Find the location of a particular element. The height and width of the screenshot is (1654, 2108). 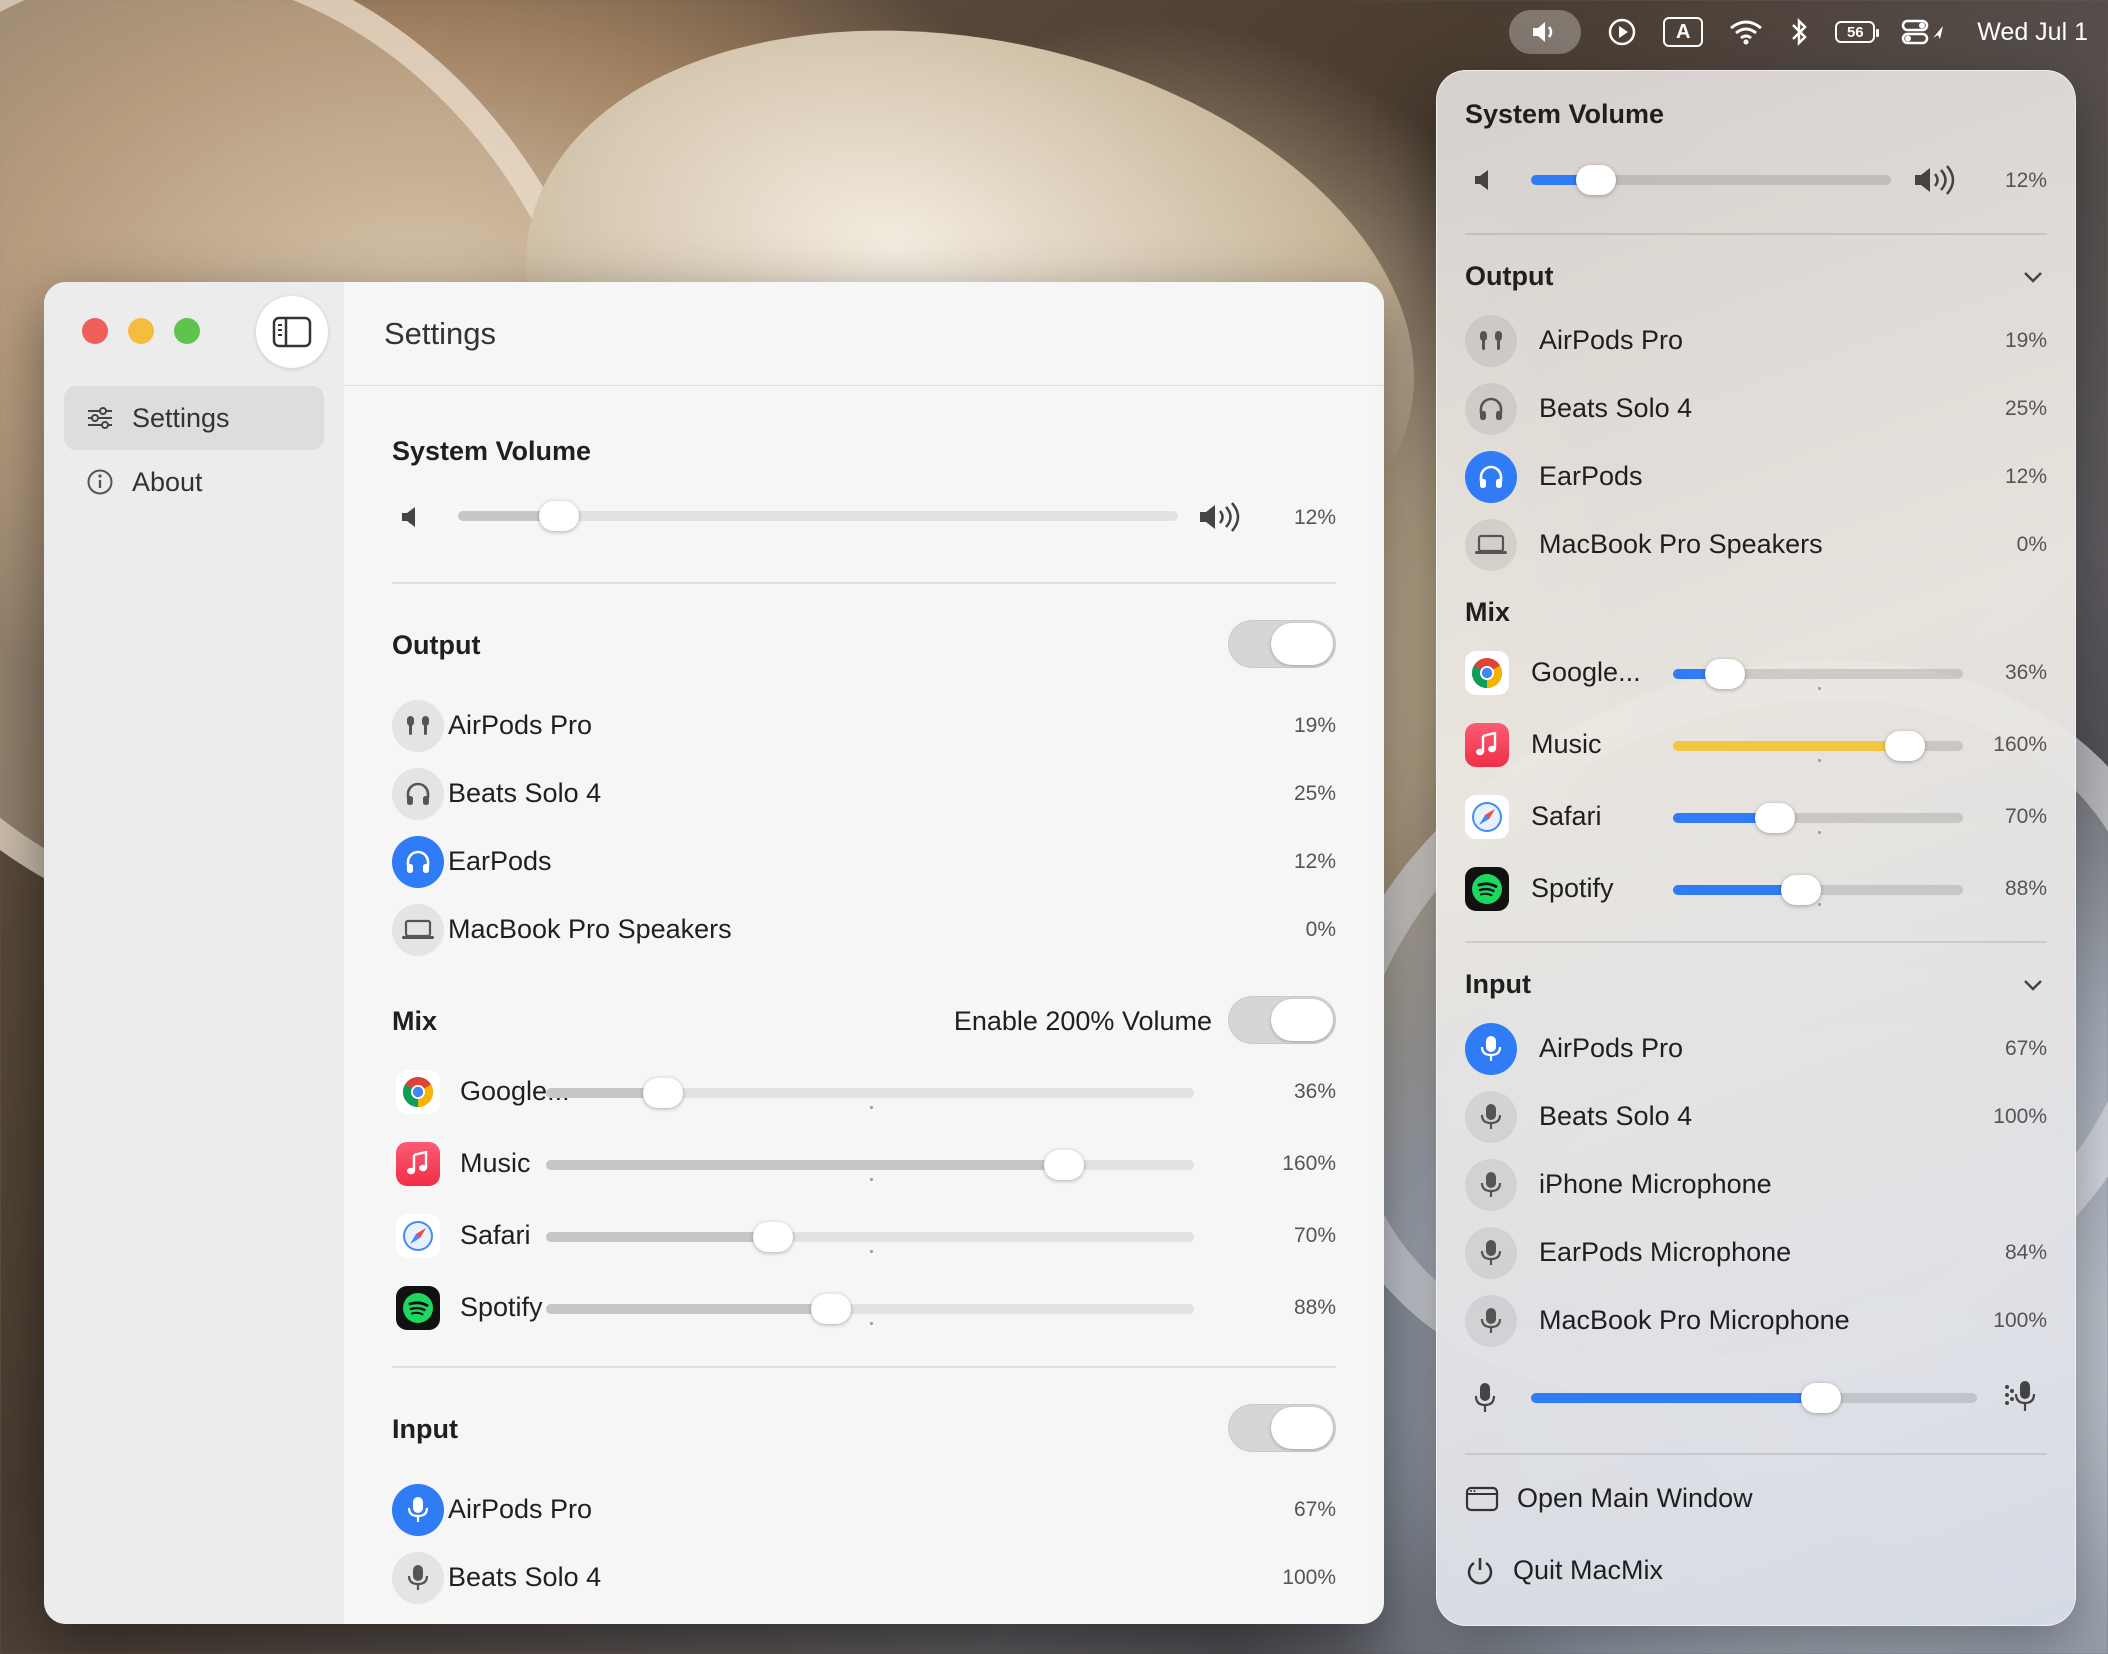

mix-app-row: Music 160% is located at coordinates (864, 1164).